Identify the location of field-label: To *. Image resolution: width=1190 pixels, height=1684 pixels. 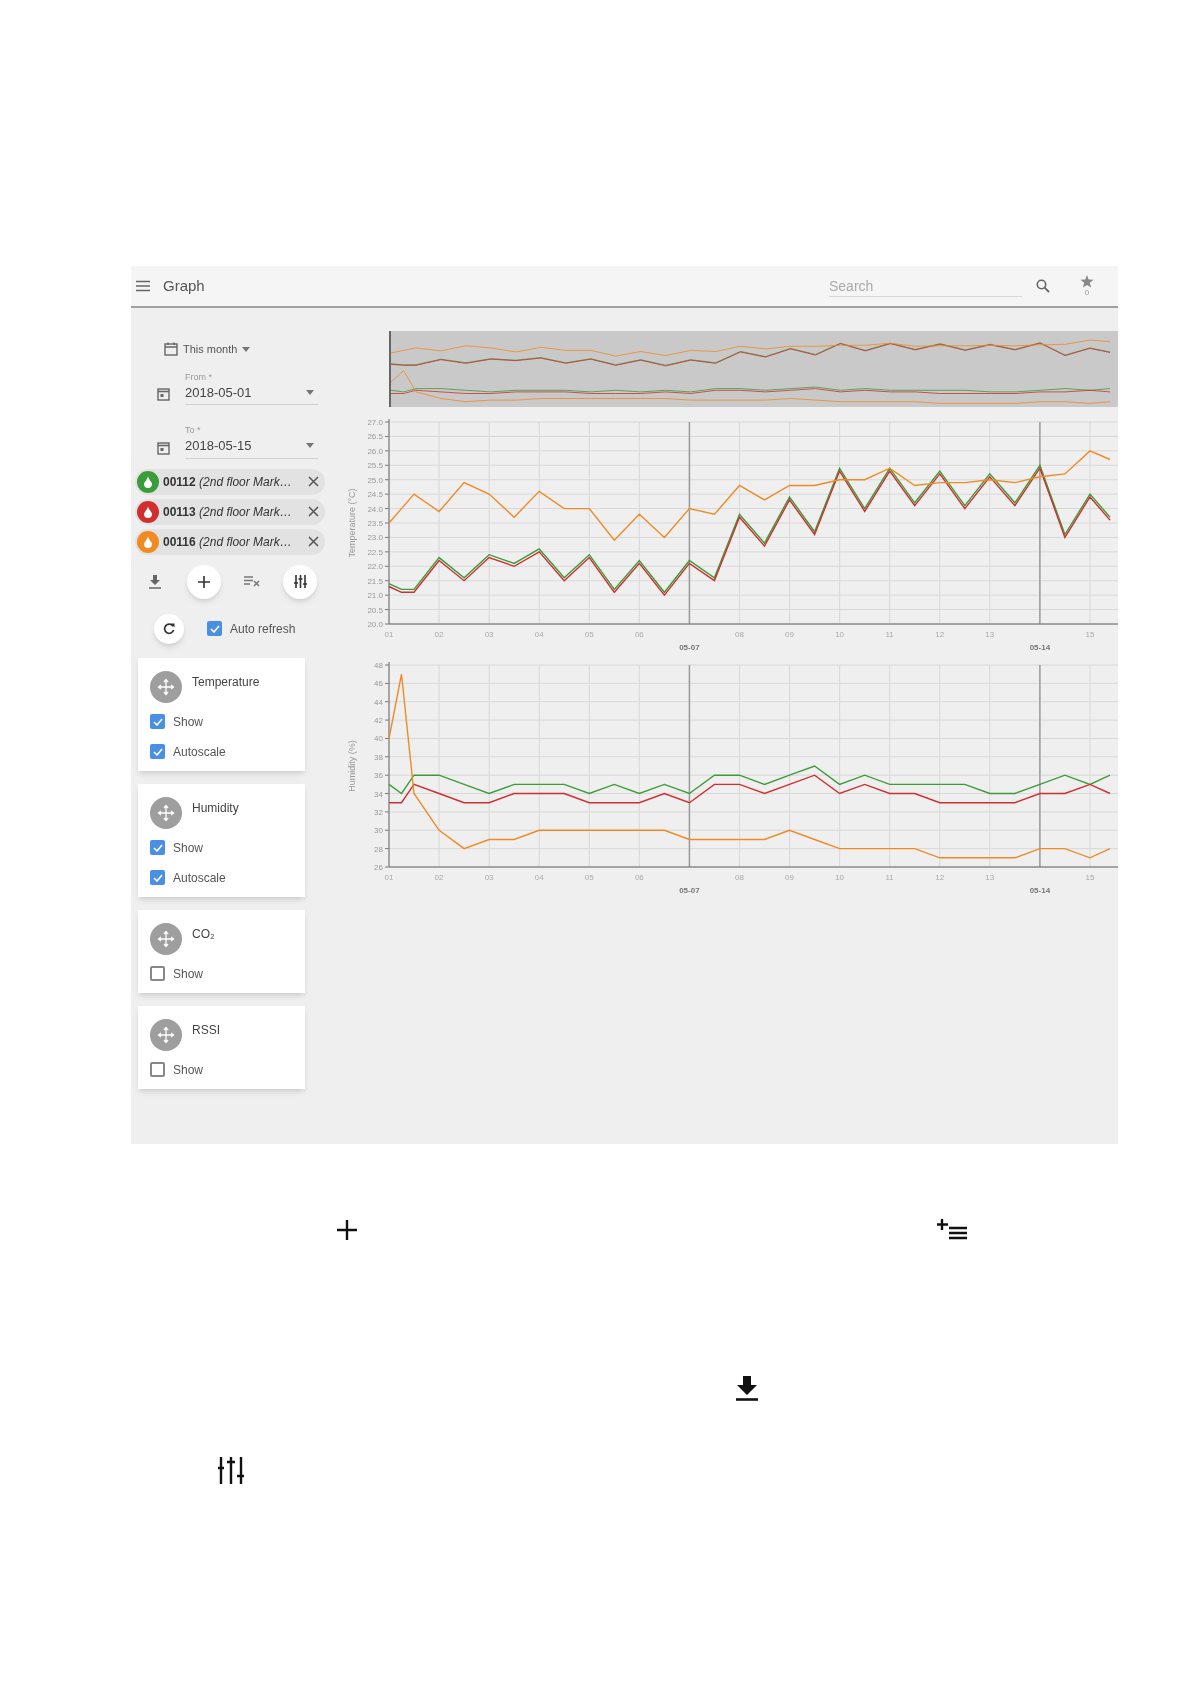
(193, 430).